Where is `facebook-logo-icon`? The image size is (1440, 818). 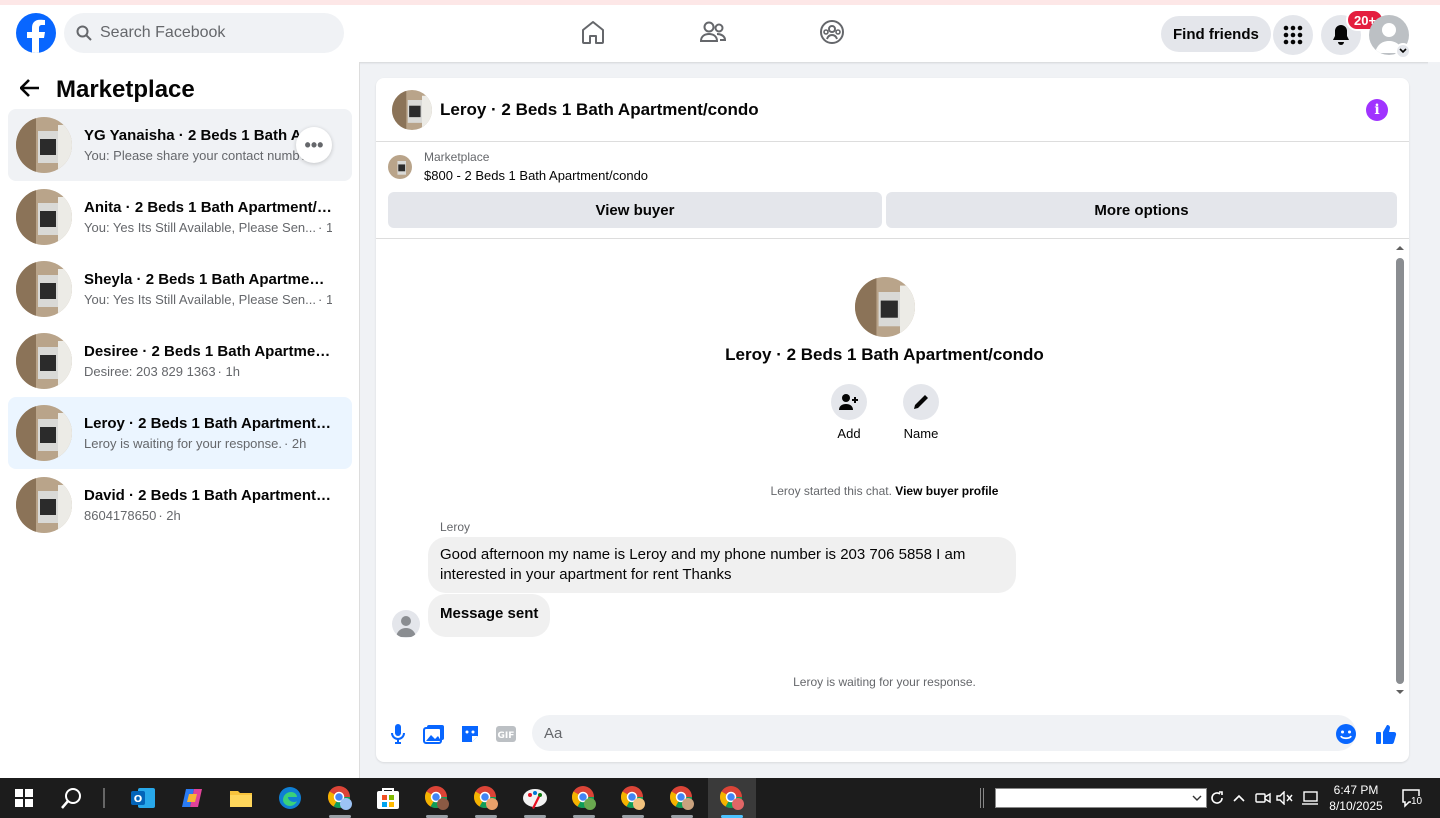 facebook-logo-icon is located at coordinates (36, 33).